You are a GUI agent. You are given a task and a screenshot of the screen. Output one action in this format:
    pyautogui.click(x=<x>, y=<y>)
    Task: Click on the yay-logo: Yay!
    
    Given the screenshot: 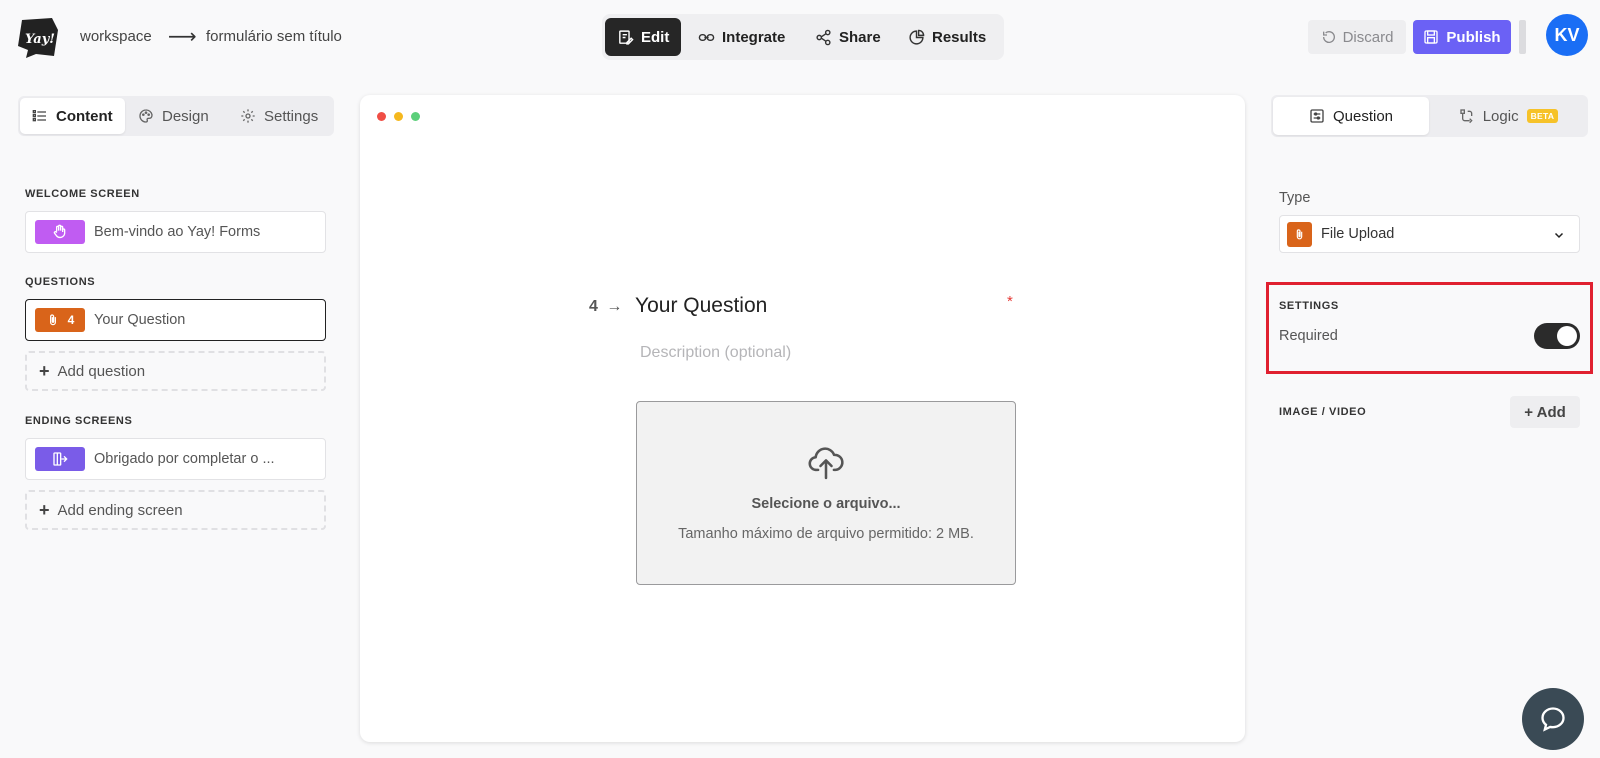 What is the action you would take?
    pyautogui.click(x=38, y=38)
    